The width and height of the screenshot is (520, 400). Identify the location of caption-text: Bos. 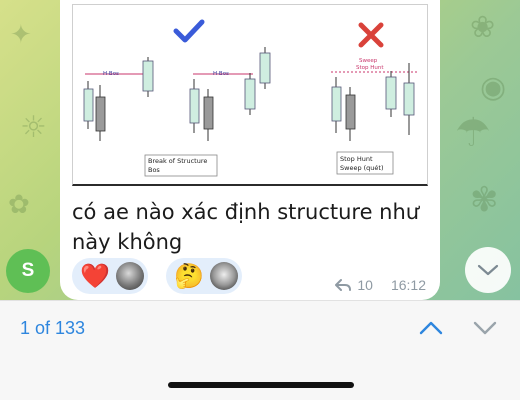
(154, 170).